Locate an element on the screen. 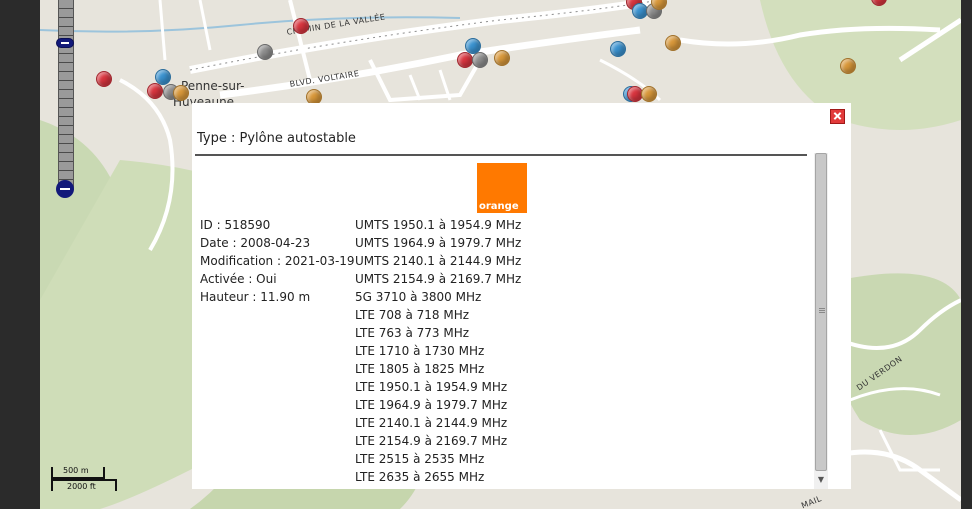  frequency-item: LTE 763 à 773 MHz is located at coordinates (412, 333).